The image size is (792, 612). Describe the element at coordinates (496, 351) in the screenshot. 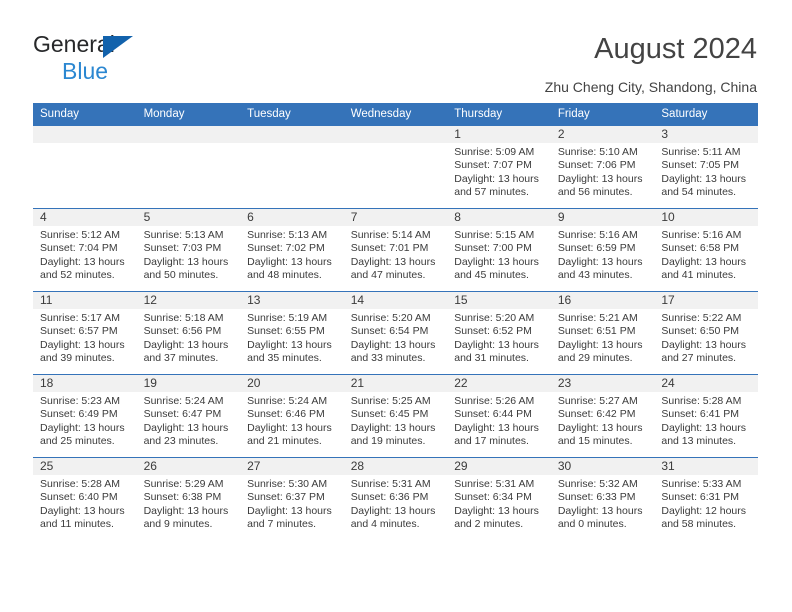

I see `daylight-text: Daylight: 13 hours and 31 minutes.` at that location.